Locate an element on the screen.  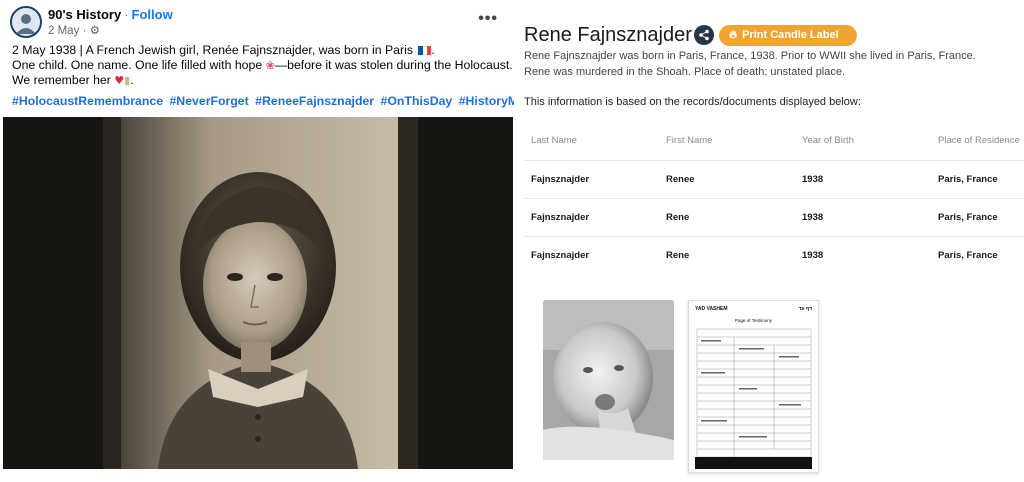
table-row: Fajnsznajder Renee 1938 Paris, France is located at coordinates (774, 179).